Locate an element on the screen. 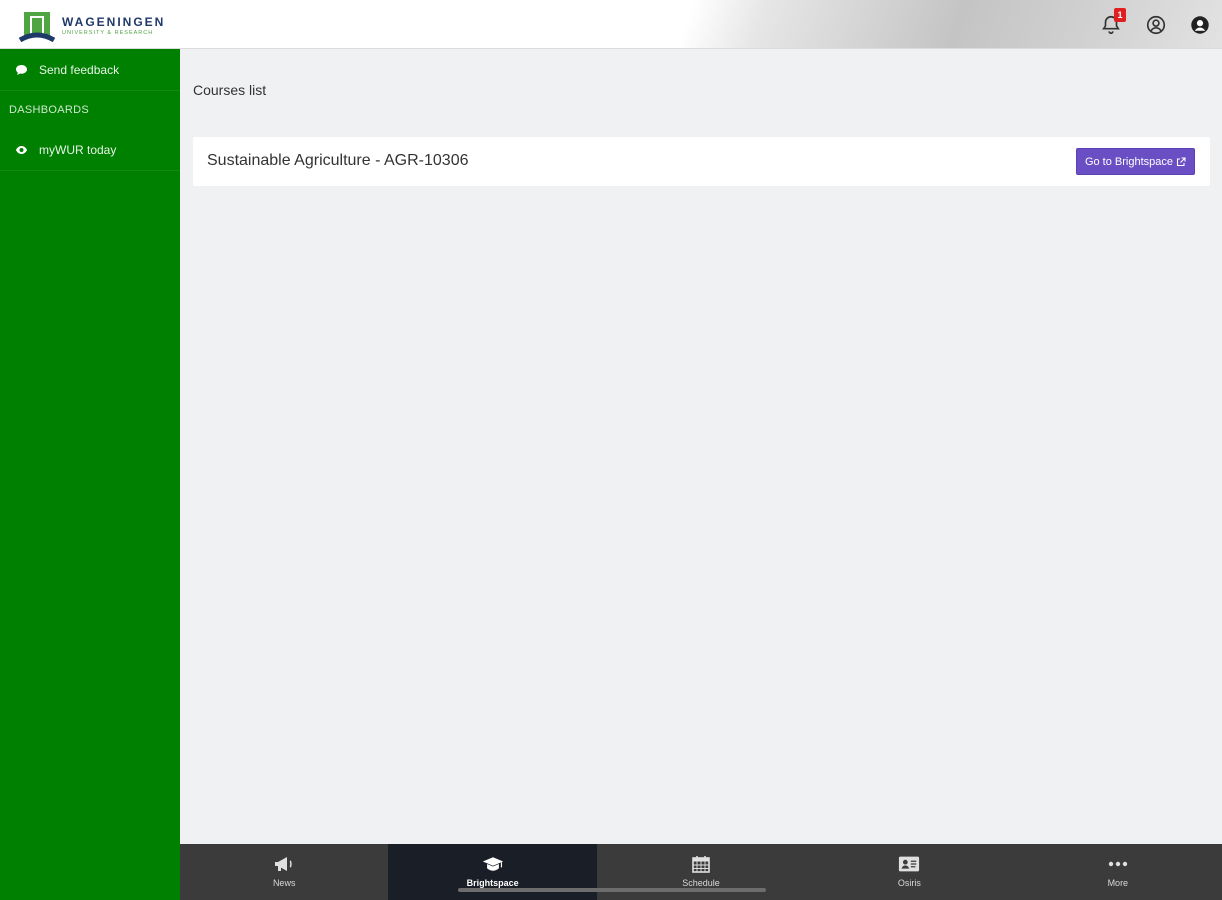 The width and height of the screenshot is (1222, 900). ellipsis-icon is located at coordinates (1118, 864).